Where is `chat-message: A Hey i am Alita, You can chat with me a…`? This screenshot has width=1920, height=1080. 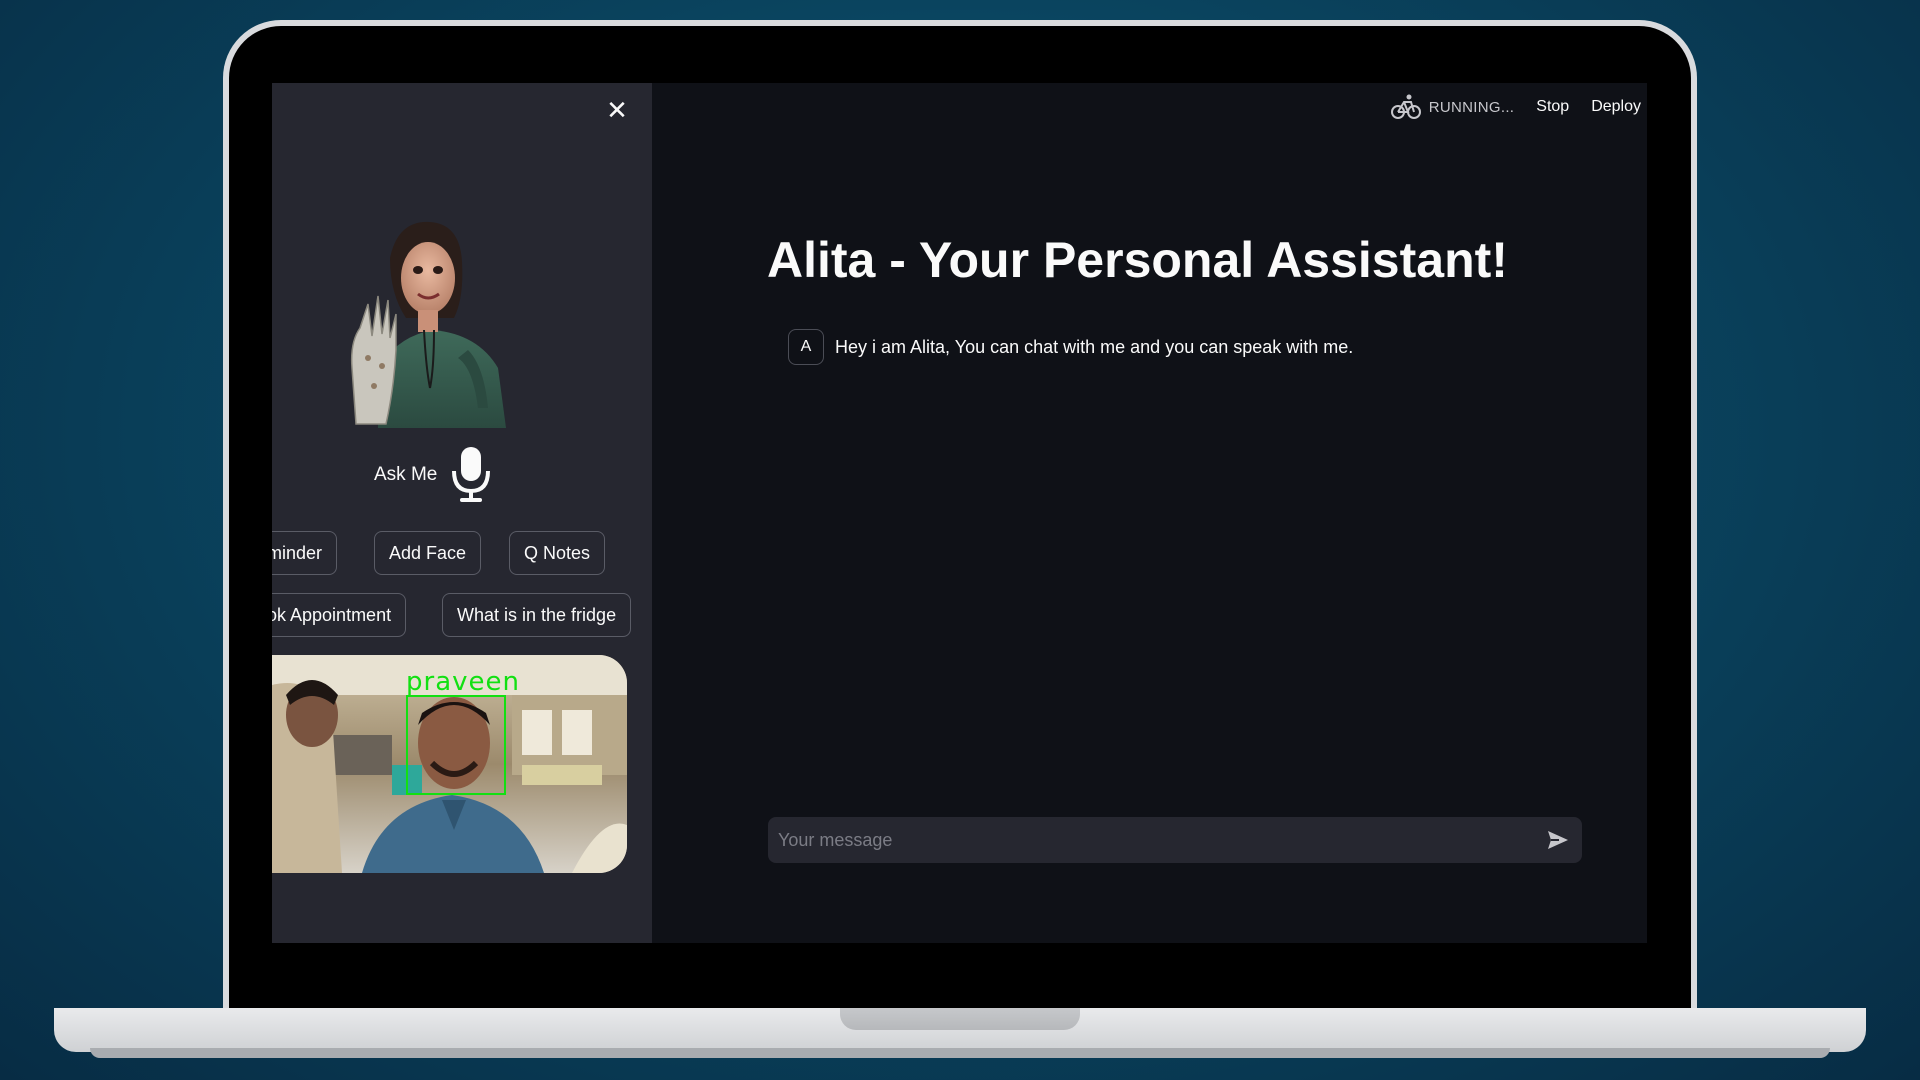 chat-message: A Hey i am Alita, You can chat with me a… is located at coordinates (1070, 347).